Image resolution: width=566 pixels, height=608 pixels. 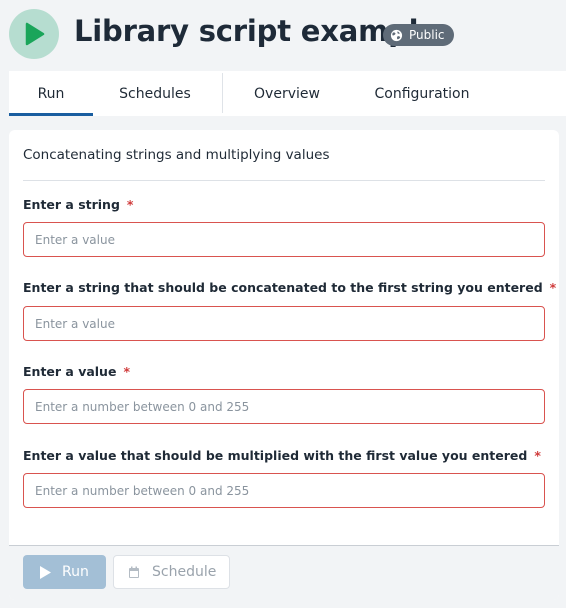 I want to click on concat-string-input, so click(x=284, y=323).